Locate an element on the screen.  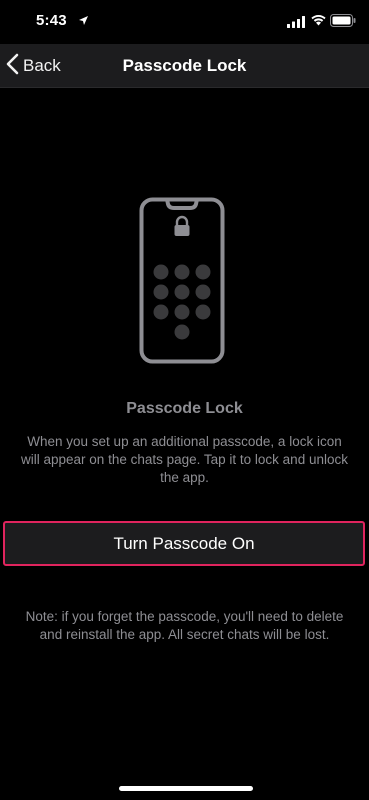
page-title: Passcode Lock is located at coordinates (184, 65).